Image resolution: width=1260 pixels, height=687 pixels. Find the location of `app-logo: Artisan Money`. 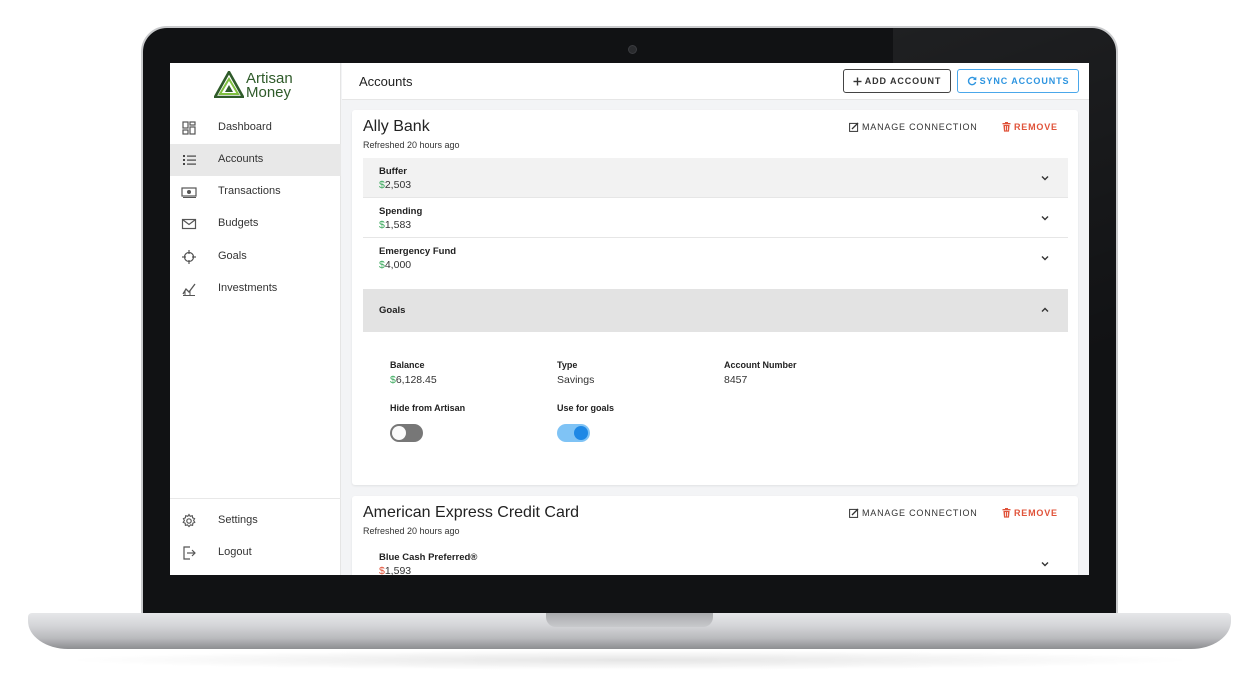

app-logo: Artisan Money is located at coordinates (259, 84).